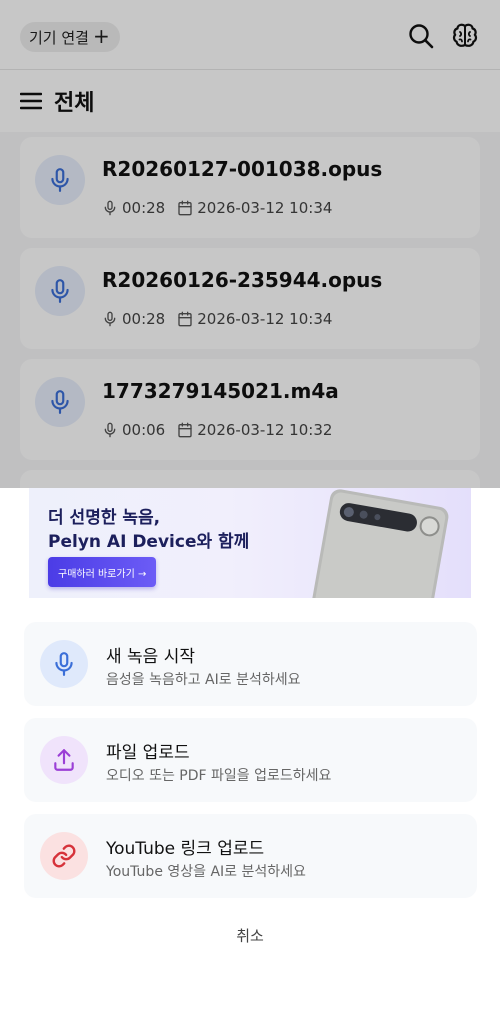  What do you see at coordinates (185, 849) in the screenshot?
I see `option-title: YouTube 링크 업로드` at bounding box center [185, 849].